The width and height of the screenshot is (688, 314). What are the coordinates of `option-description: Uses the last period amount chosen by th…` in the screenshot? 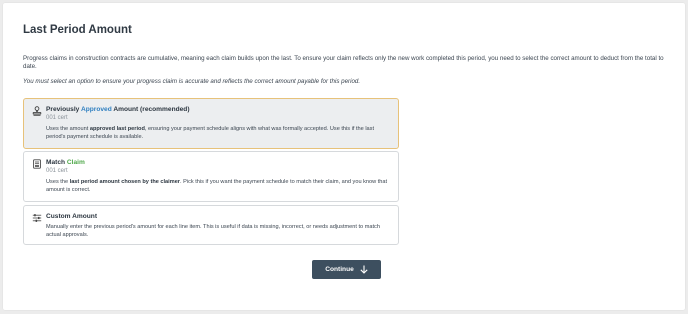 It's located at (219, 186).